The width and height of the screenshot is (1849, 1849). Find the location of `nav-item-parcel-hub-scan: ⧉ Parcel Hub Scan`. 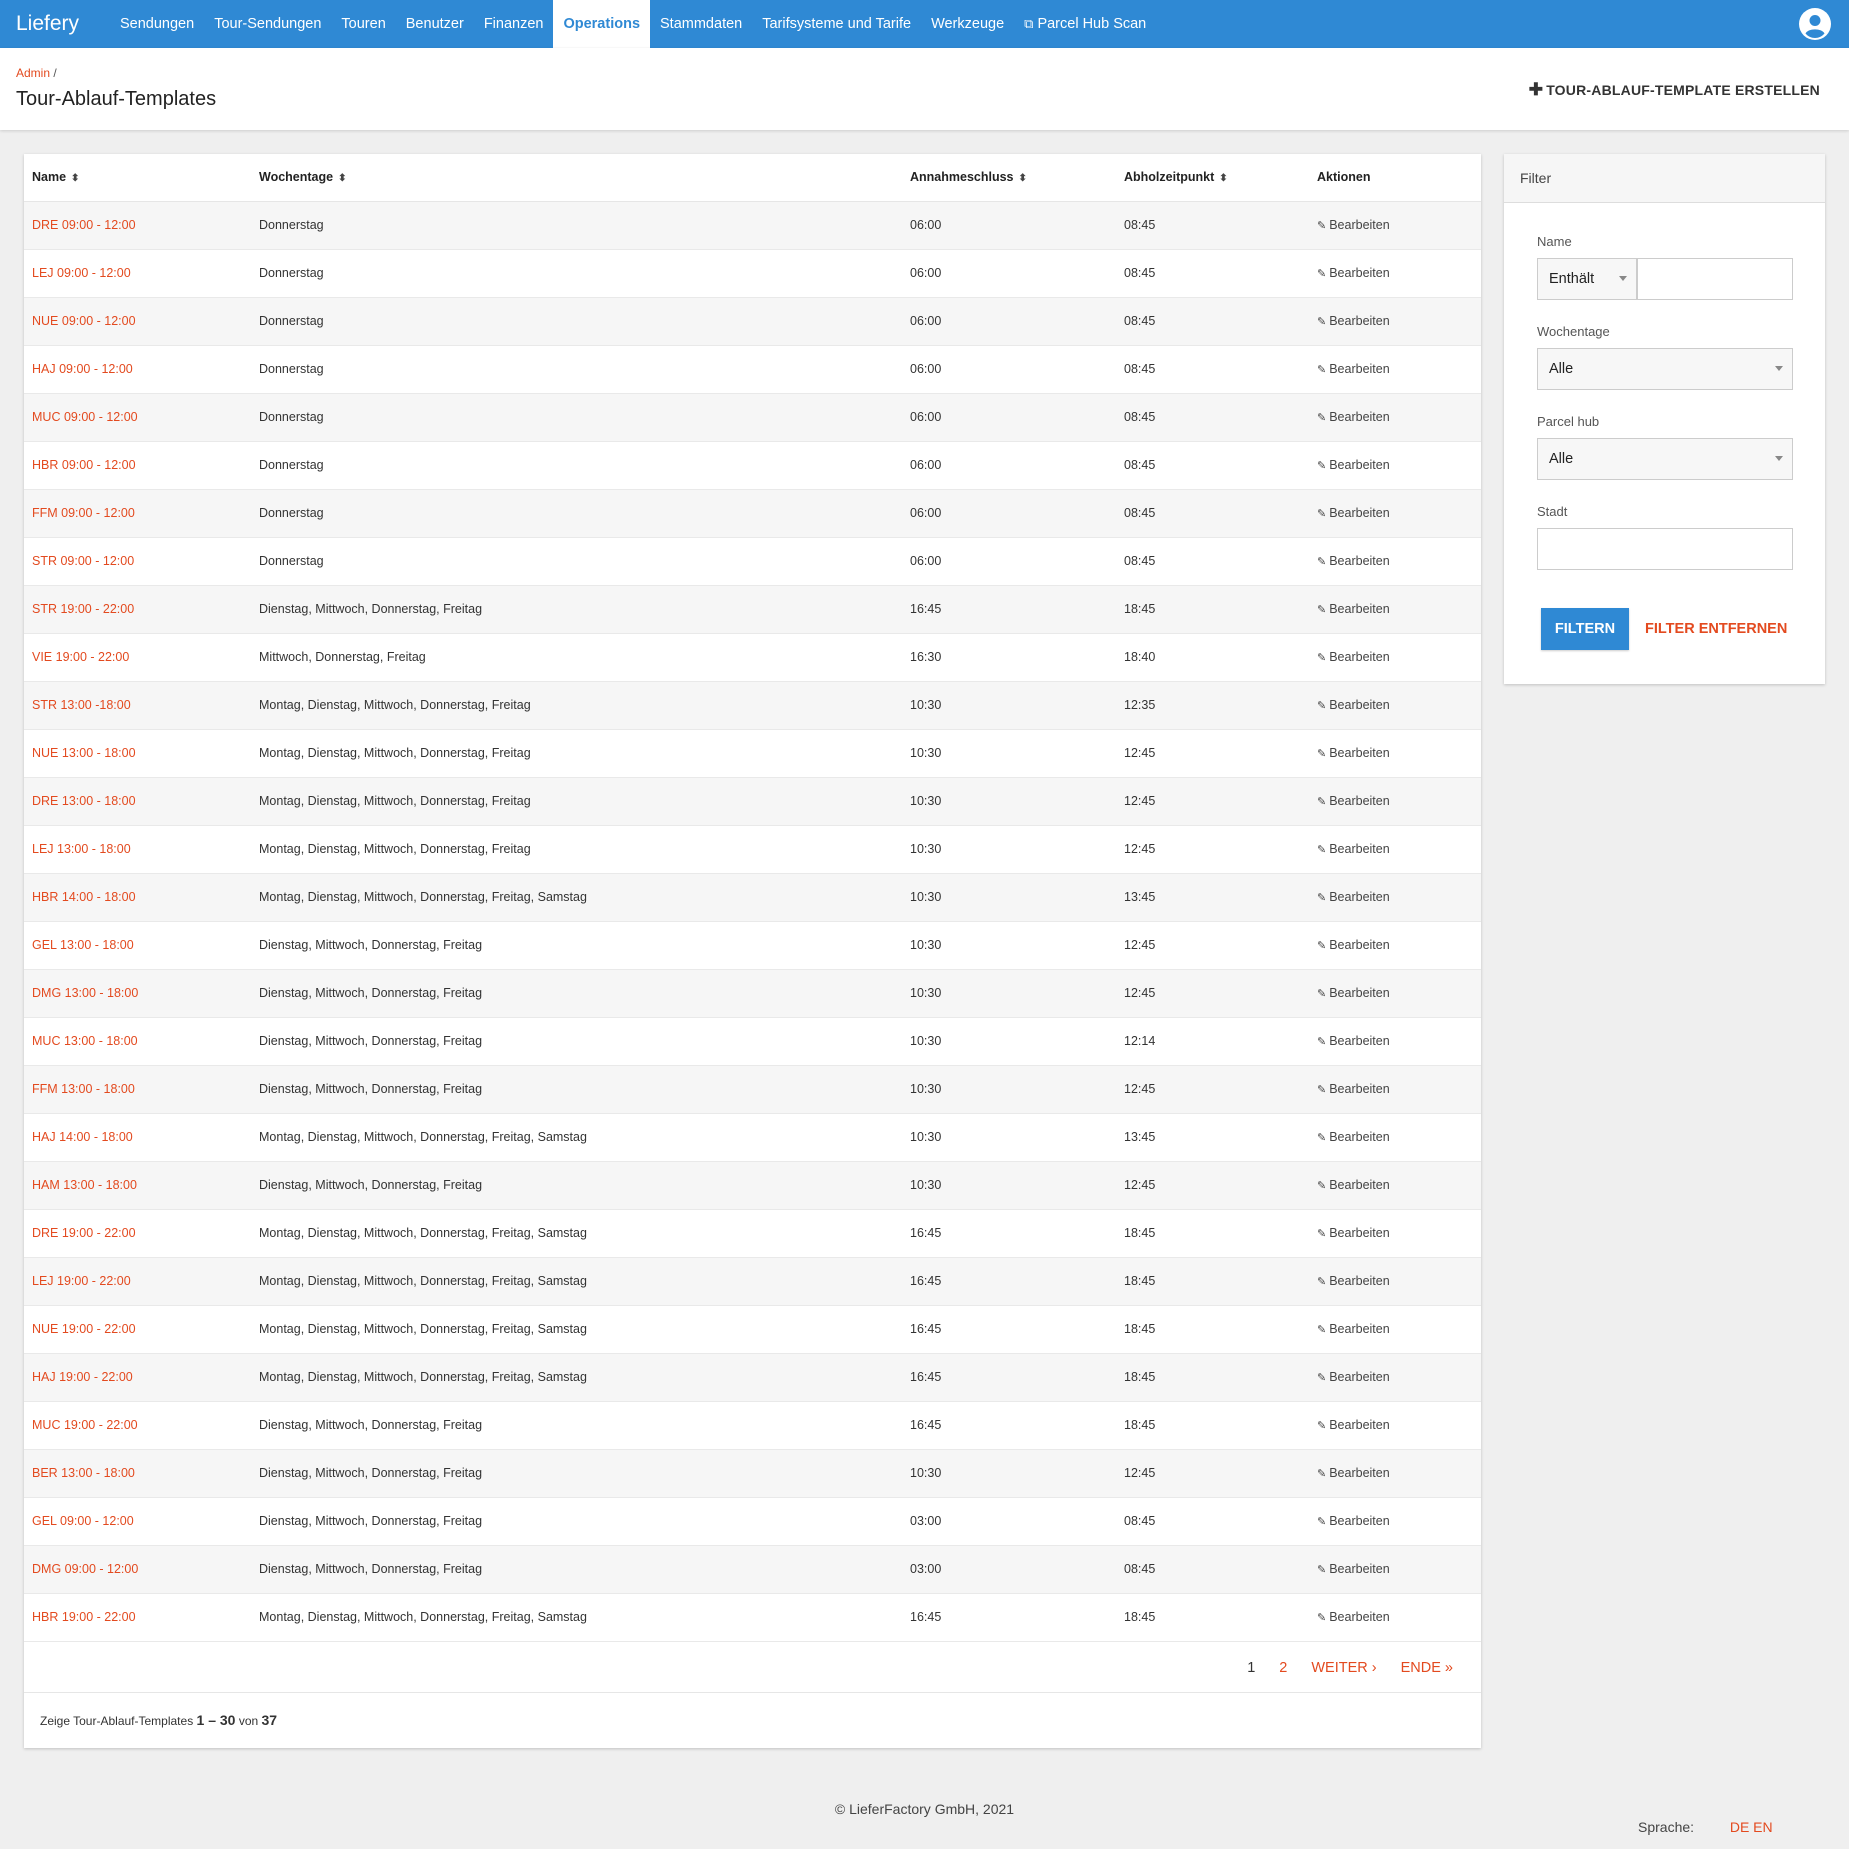

nav-item-parcel-hub-scan: ⧉ Parcel Hub Scan is located at coordinates (1085, 24).